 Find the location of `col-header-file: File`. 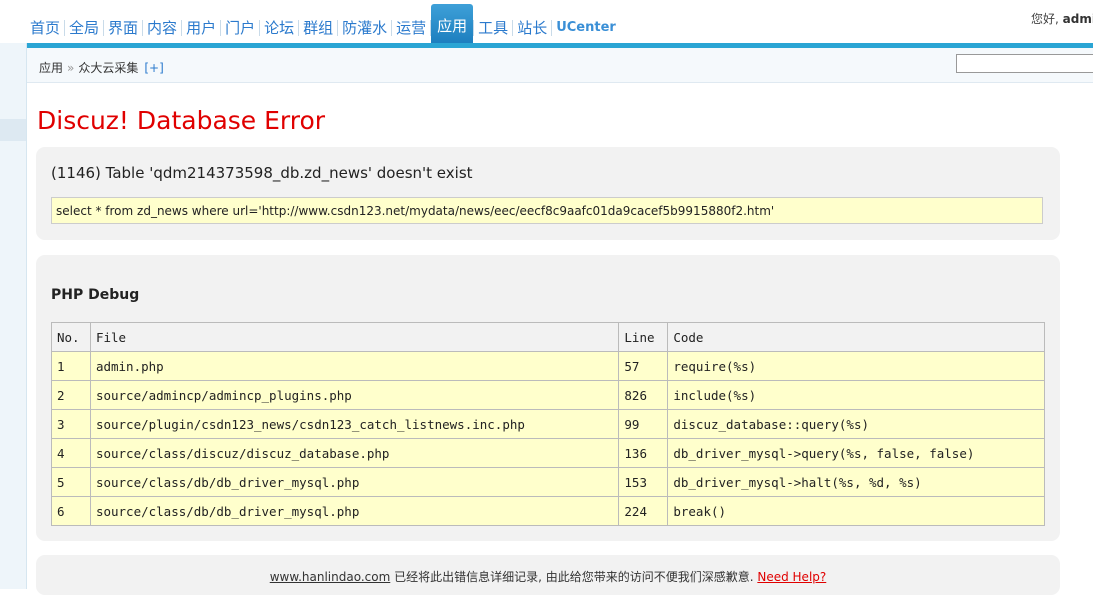

col-header-file: File is located at coordinates (354, 337).